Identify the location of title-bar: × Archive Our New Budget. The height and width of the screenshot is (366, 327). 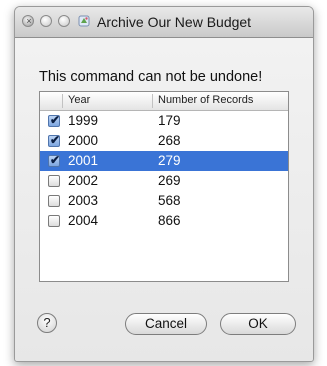
(164, 22).